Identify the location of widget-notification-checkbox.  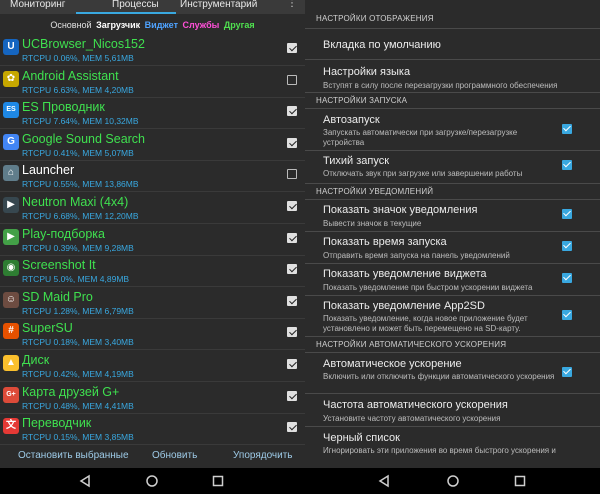
(567, 278).